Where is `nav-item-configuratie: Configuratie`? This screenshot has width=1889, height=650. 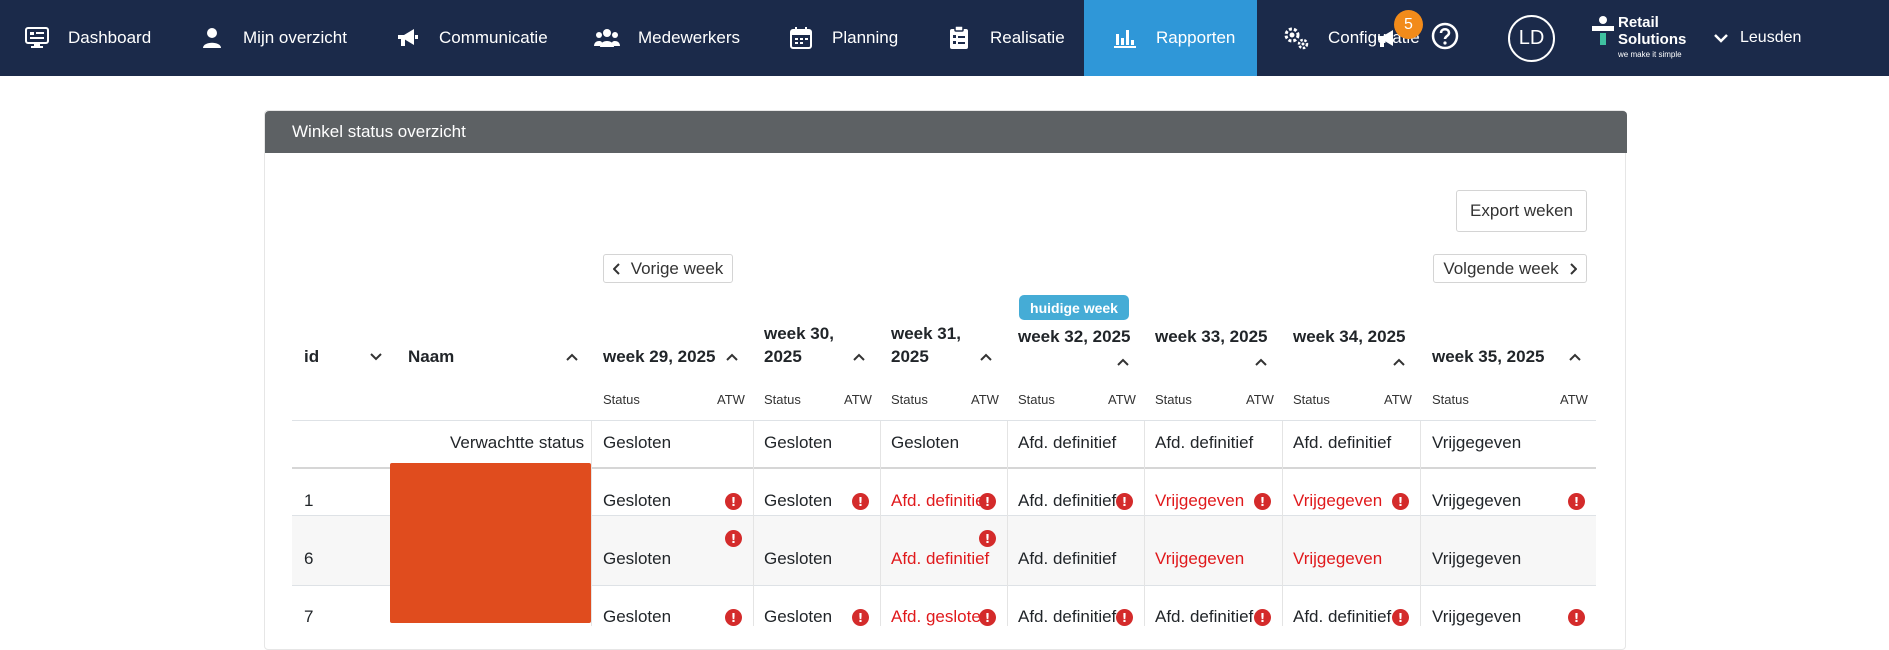
nav-item-configuratie: Configuratie is located at coordinates (1352, 38).